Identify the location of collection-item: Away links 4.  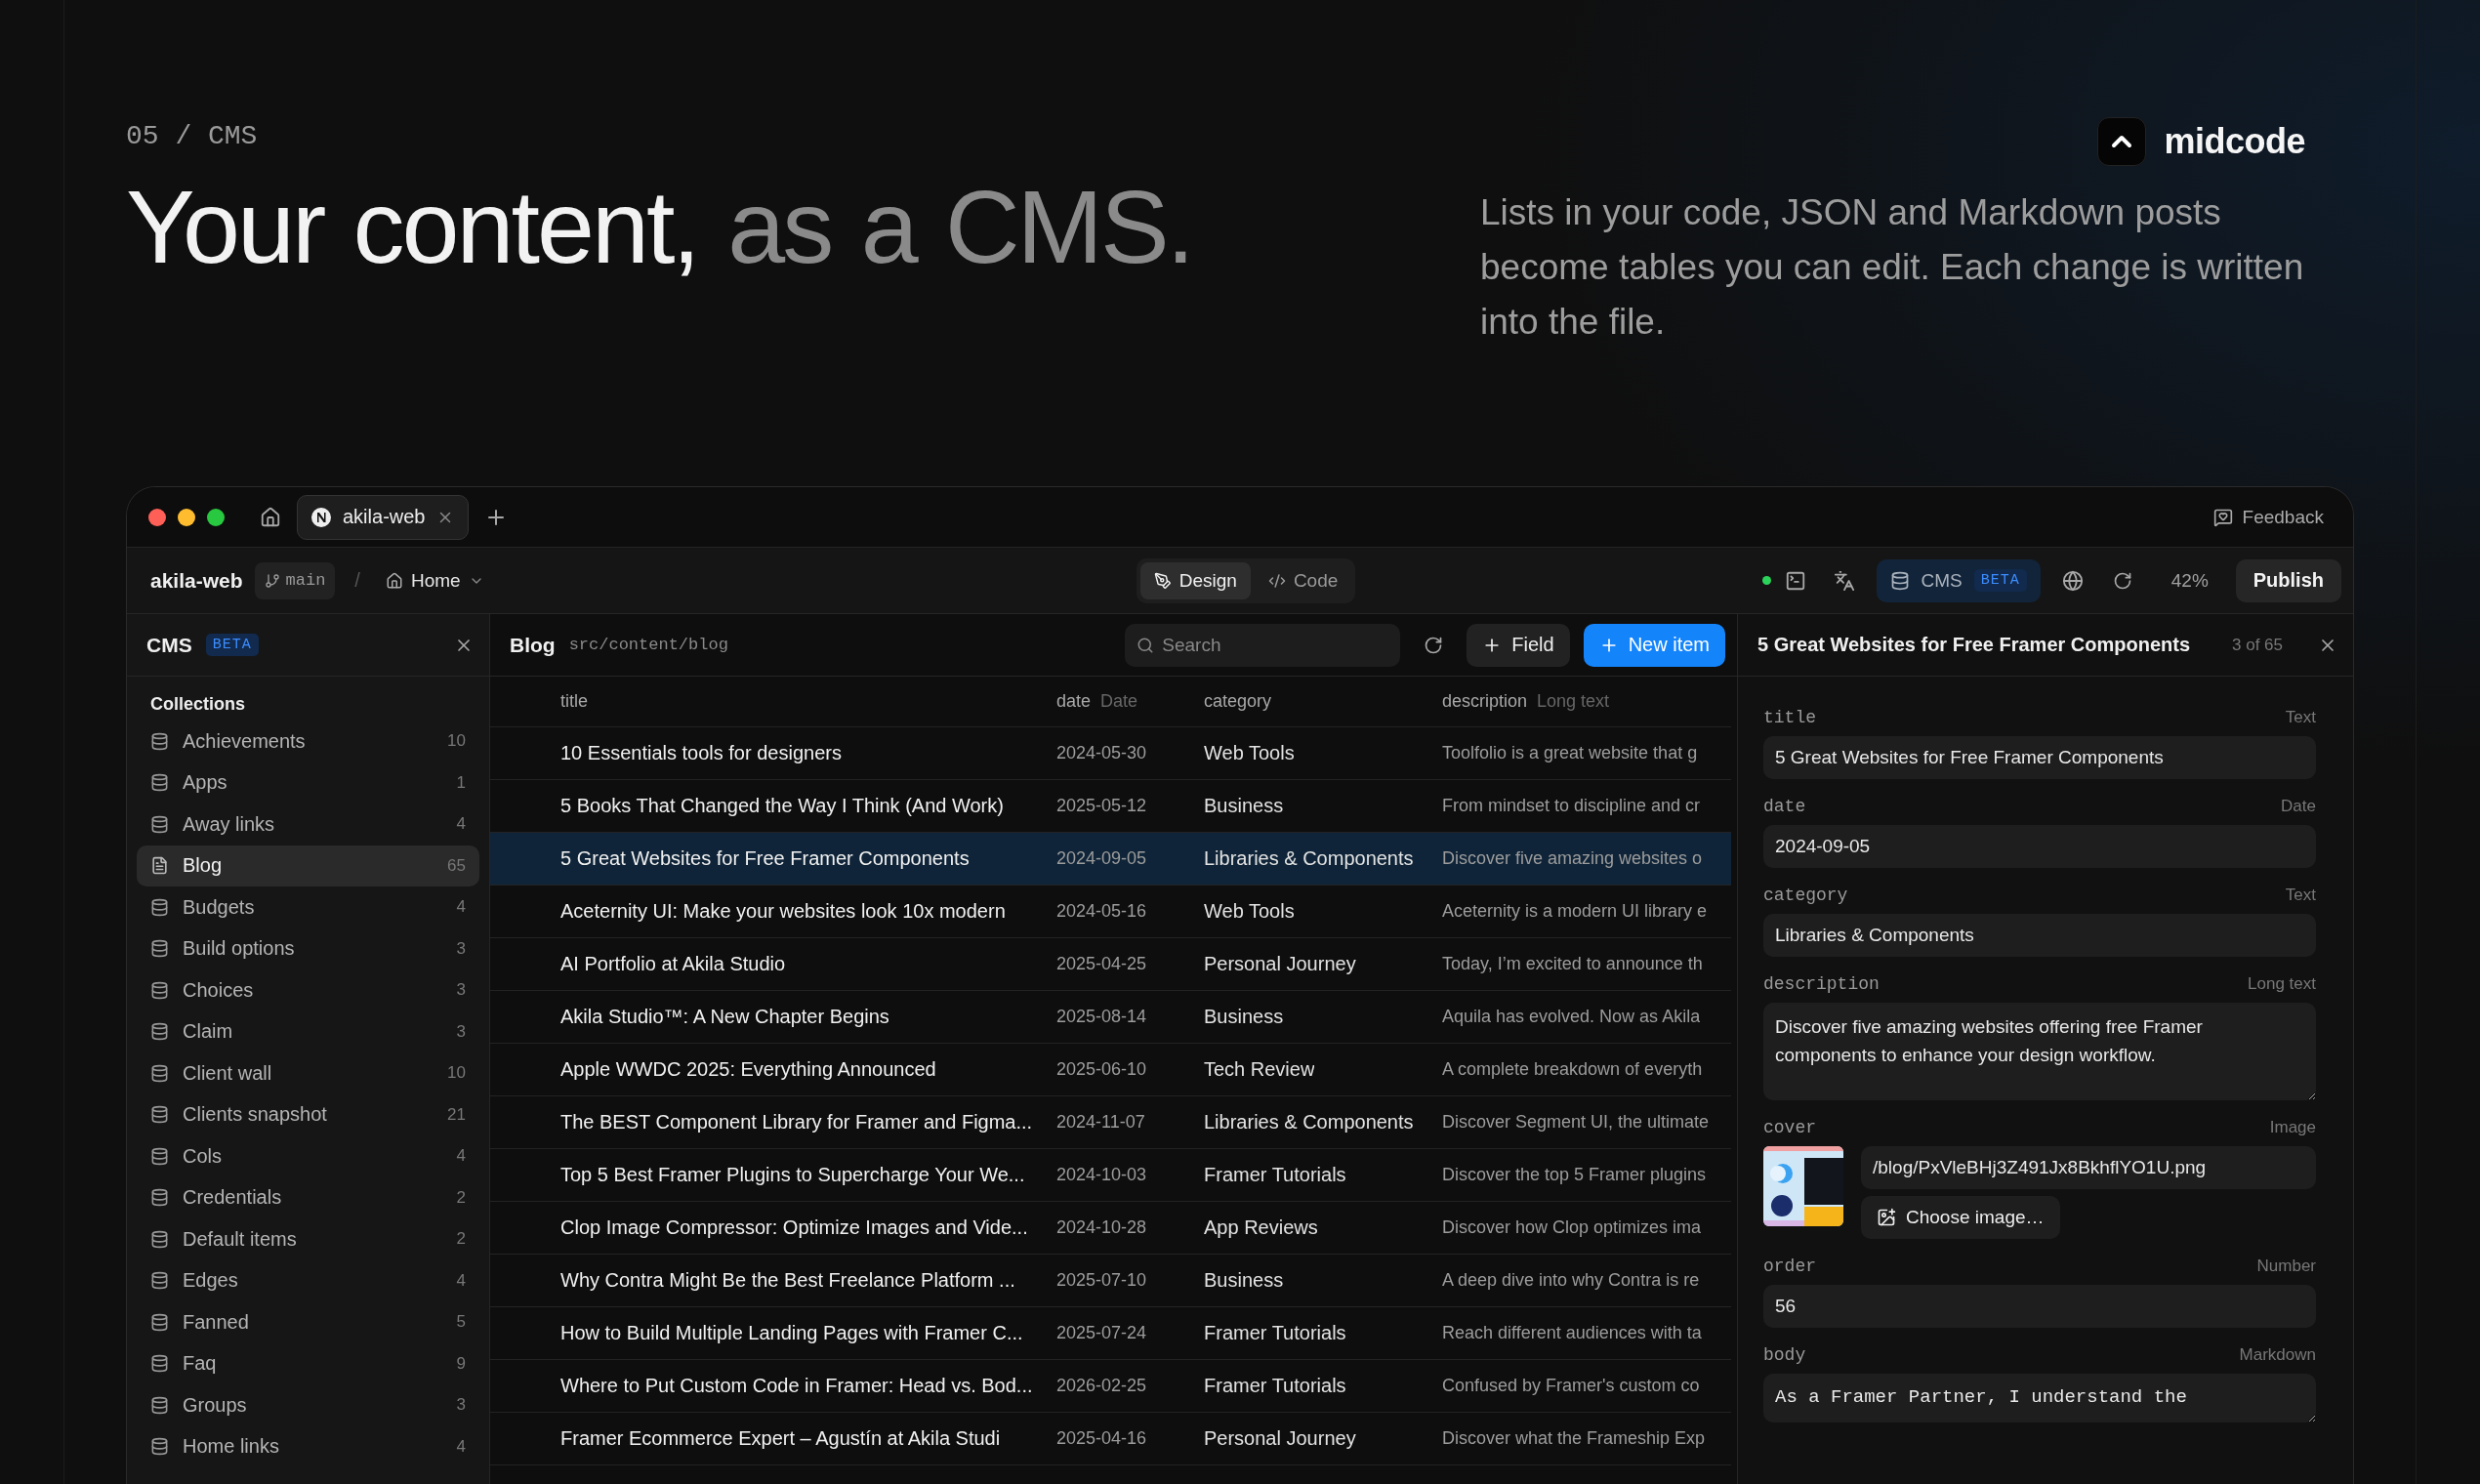
(308, 825).